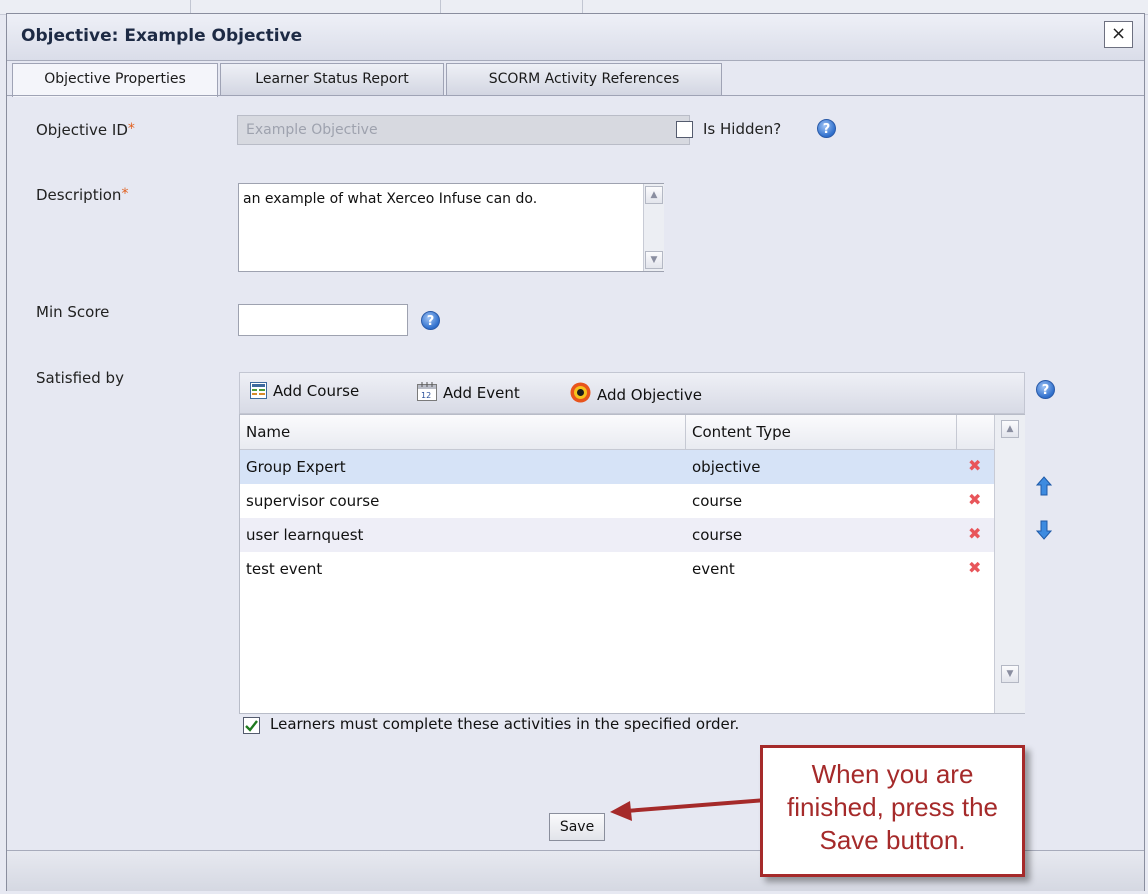  Describe the element at coordinates (332, 79) in the screenshot. I see `tab-learner-status-report: Learner Status Report` at that location.